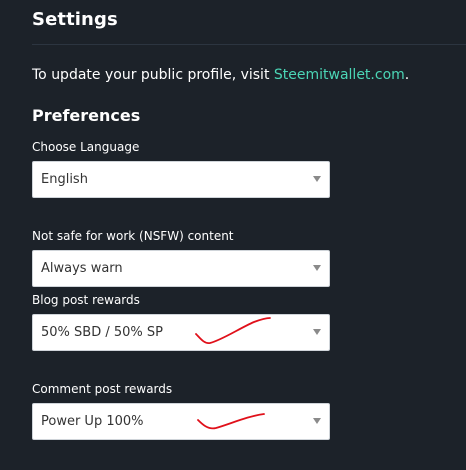 Image resolution: width=466 pixels, height=470 pixels. What do you see at coordinates (181, 421) in the screenshot?
I see `comment-rewards-select: Power Up 100%` at bounding box center [181, 421].